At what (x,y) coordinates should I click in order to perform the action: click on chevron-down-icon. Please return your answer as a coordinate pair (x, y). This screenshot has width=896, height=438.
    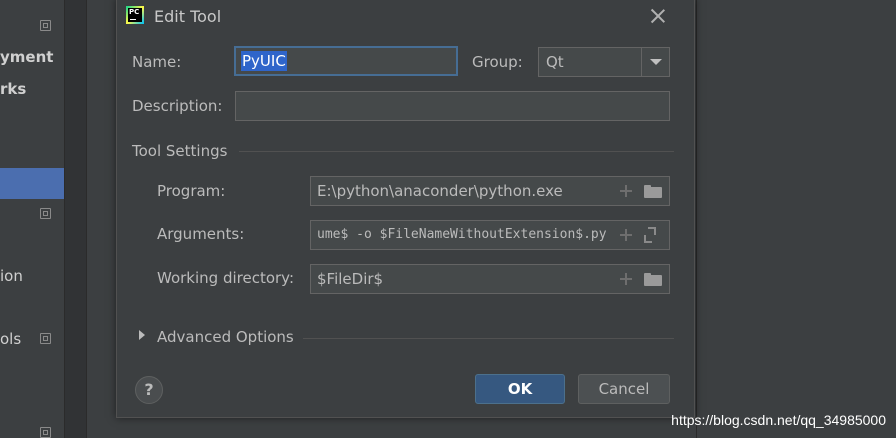
    Looking at the image, I should click on (656, 62).